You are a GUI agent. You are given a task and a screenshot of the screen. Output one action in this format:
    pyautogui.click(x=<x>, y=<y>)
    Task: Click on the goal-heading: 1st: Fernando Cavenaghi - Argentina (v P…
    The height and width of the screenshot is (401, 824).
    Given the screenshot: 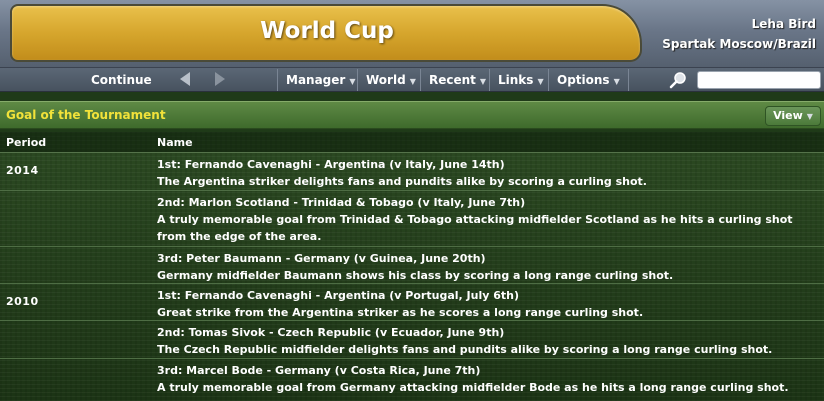 What is the action you would take?
    pyautogui.click(x=487, y=295)
    